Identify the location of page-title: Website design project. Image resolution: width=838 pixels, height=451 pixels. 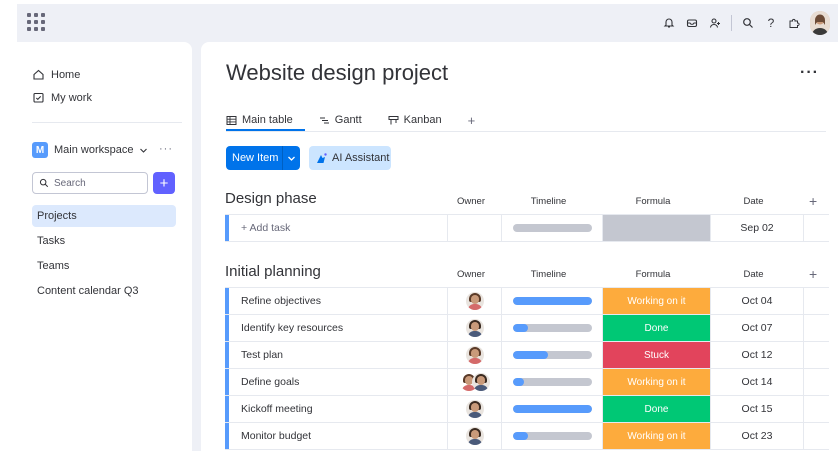
(337, 72).